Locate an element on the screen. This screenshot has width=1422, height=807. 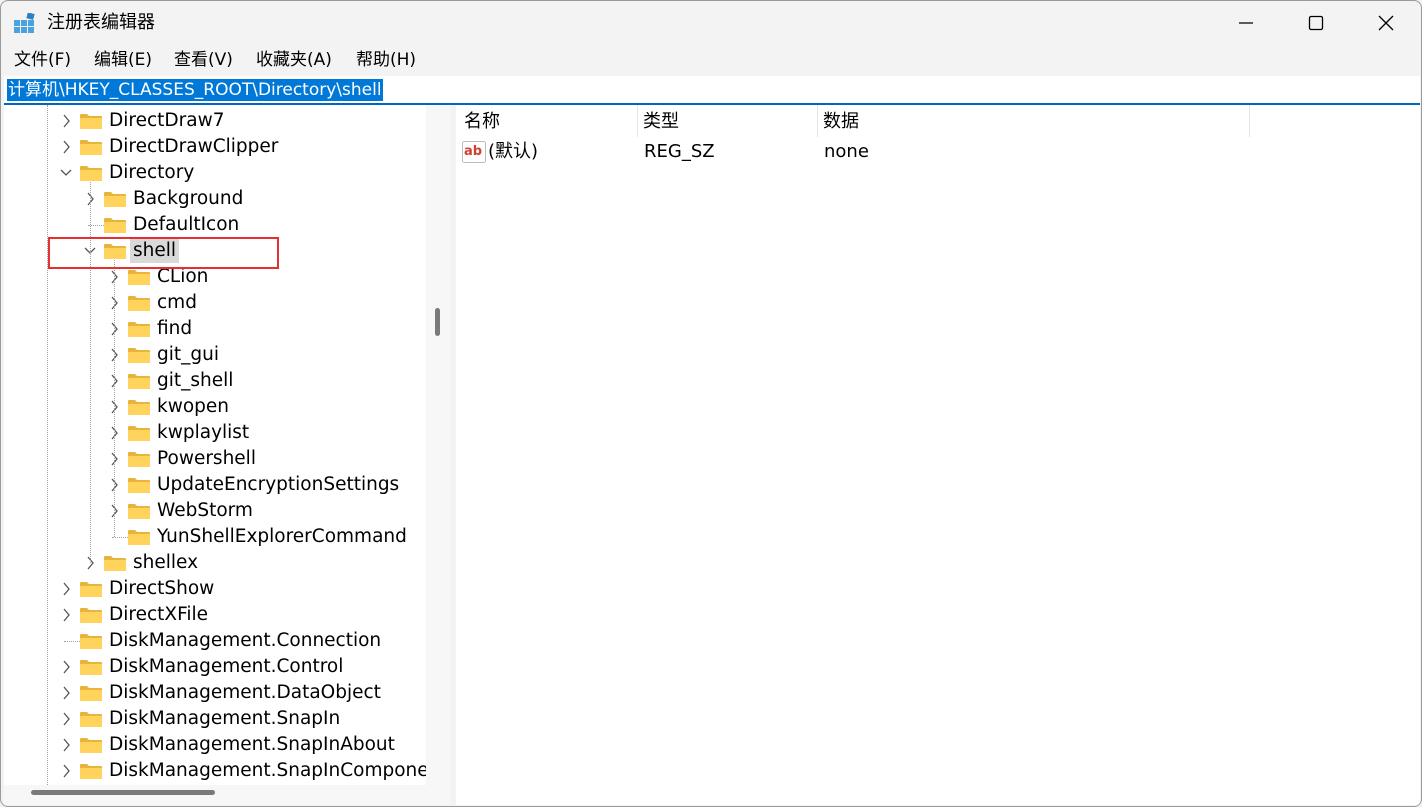
tree-item-kwplaylist: kwplaylist is located at coordinates (214, 433).